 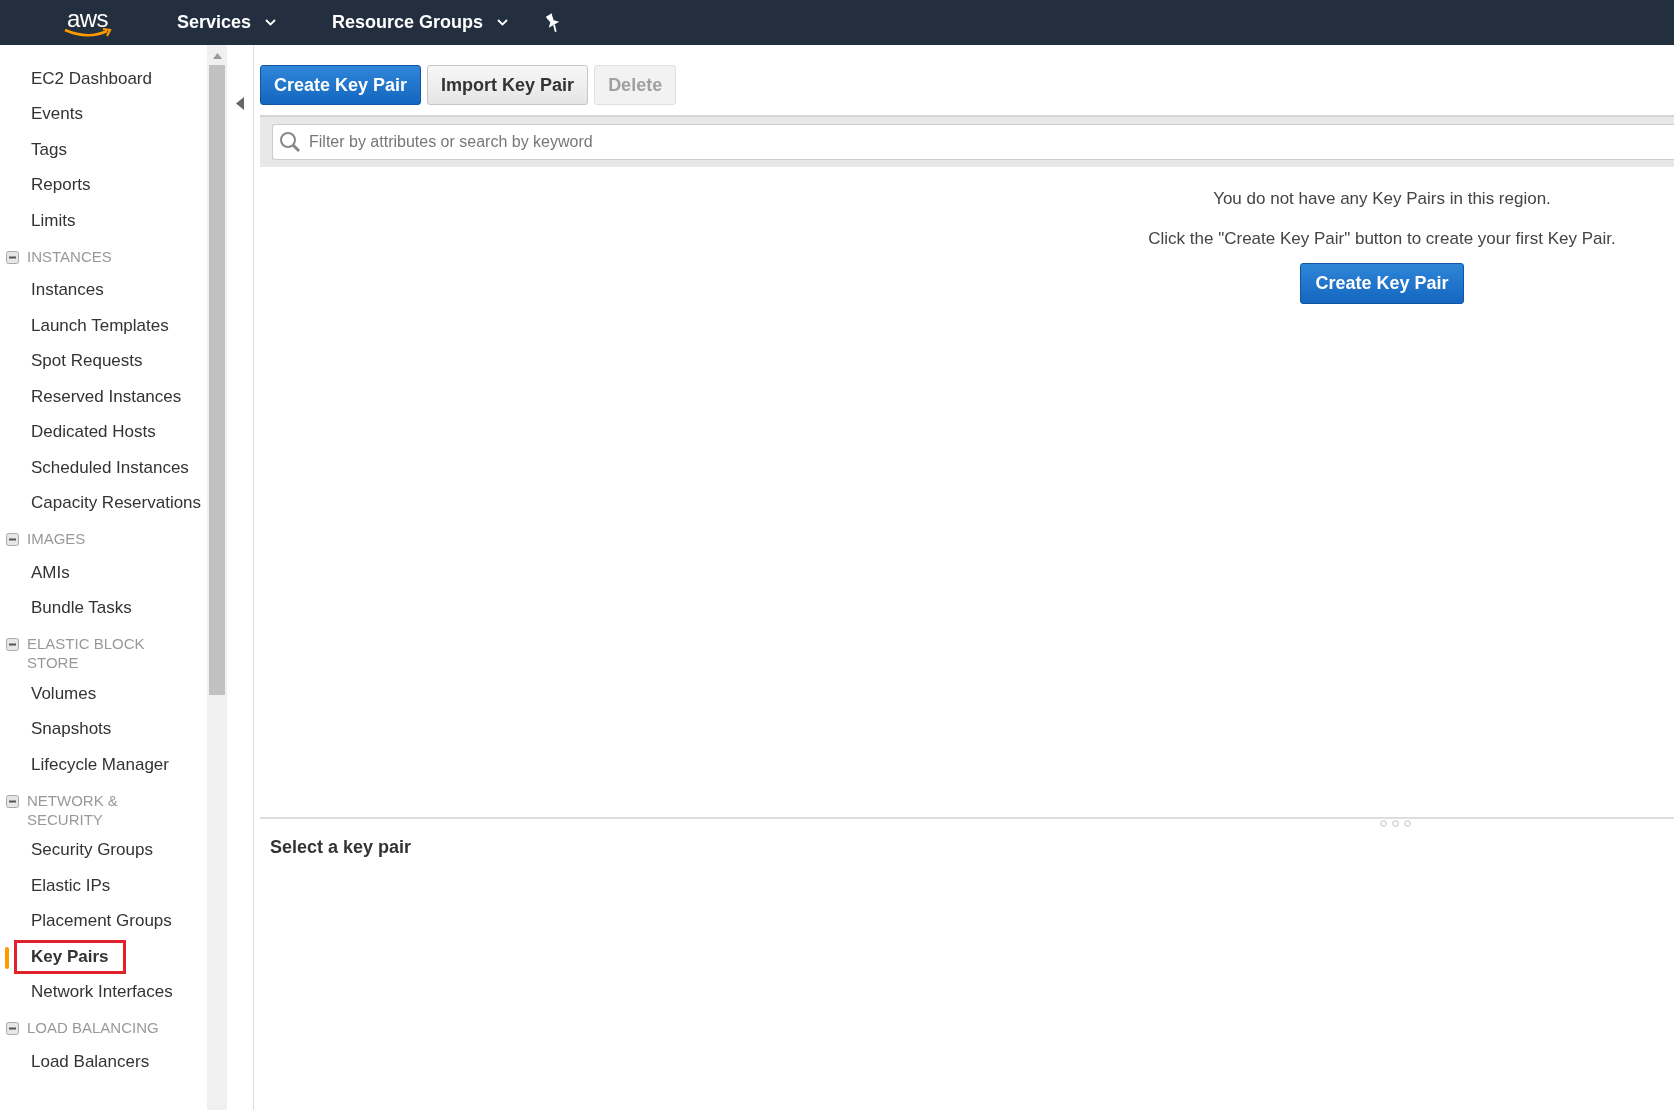 I want to click on sidebar-item: Reports, so click(x=61, y=185).